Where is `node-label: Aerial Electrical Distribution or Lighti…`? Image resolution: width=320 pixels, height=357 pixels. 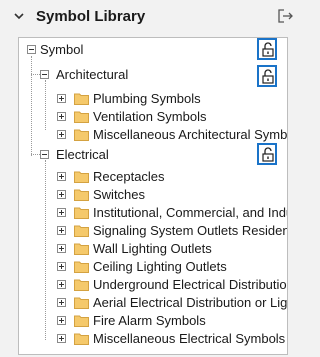
node-label: Aerial Electrical Distribution or Lighti… is located at coordinates (190, 302).